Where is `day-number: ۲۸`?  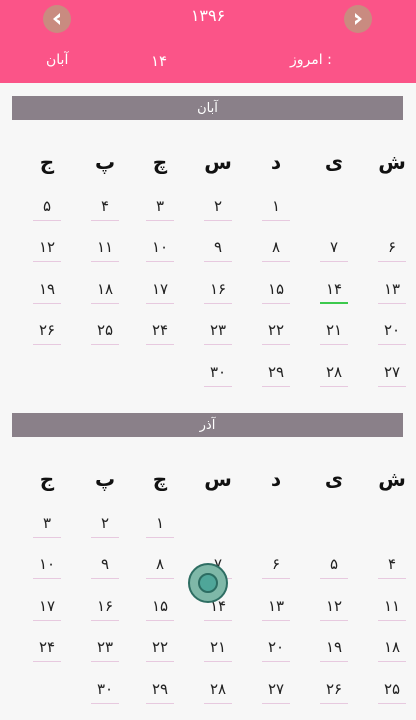
day-number: ۲۸ is located at coordinates (218, 689).